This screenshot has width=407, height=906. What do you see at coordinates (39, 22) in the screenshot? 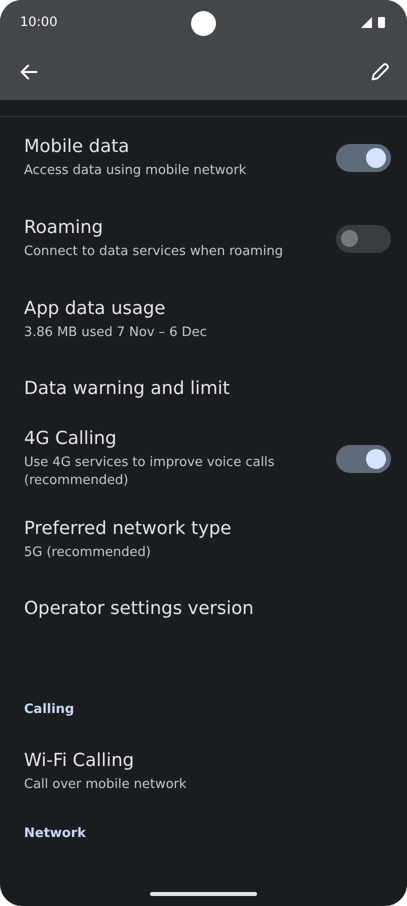
I see `status-time: 10:00` at bounding box center [39, 22].